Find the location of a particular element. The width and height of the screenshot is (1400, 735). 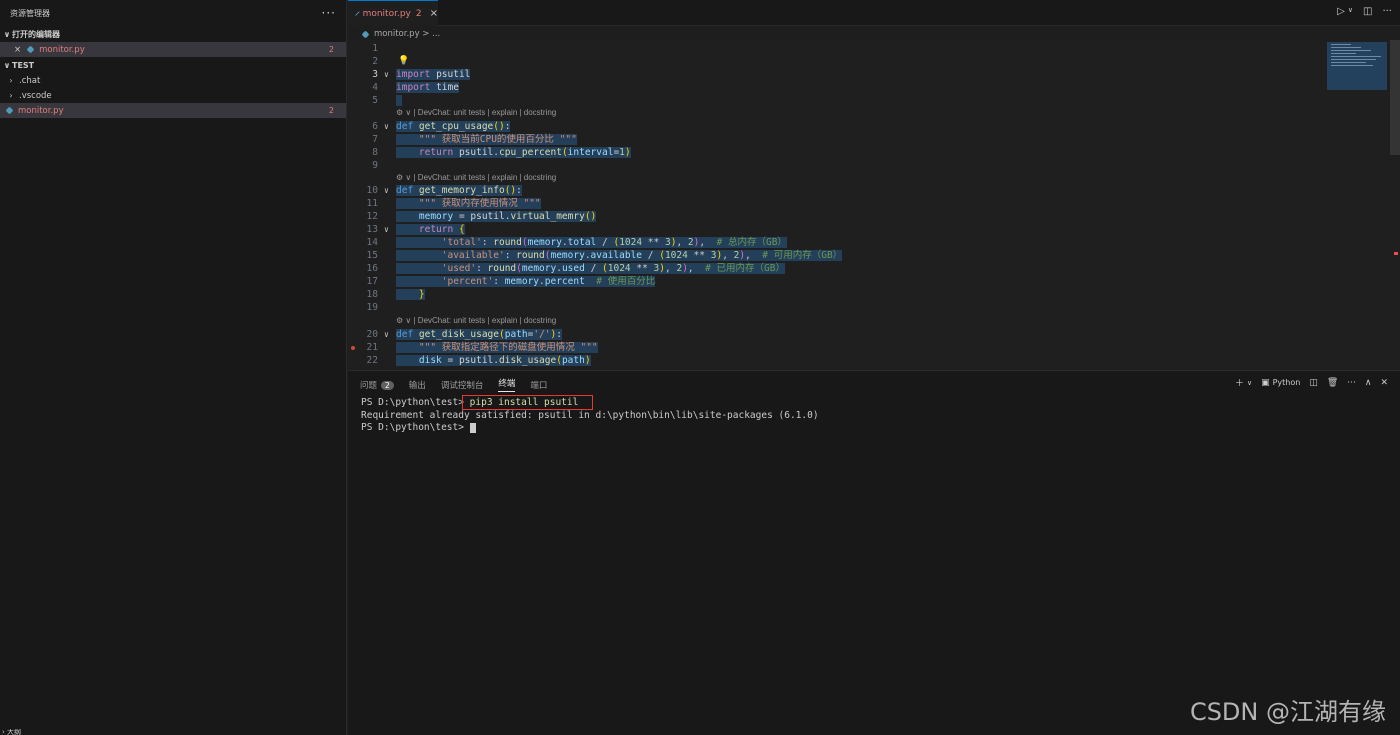

code-line: 13 ∨ return { is located at coordinates (415, 229).